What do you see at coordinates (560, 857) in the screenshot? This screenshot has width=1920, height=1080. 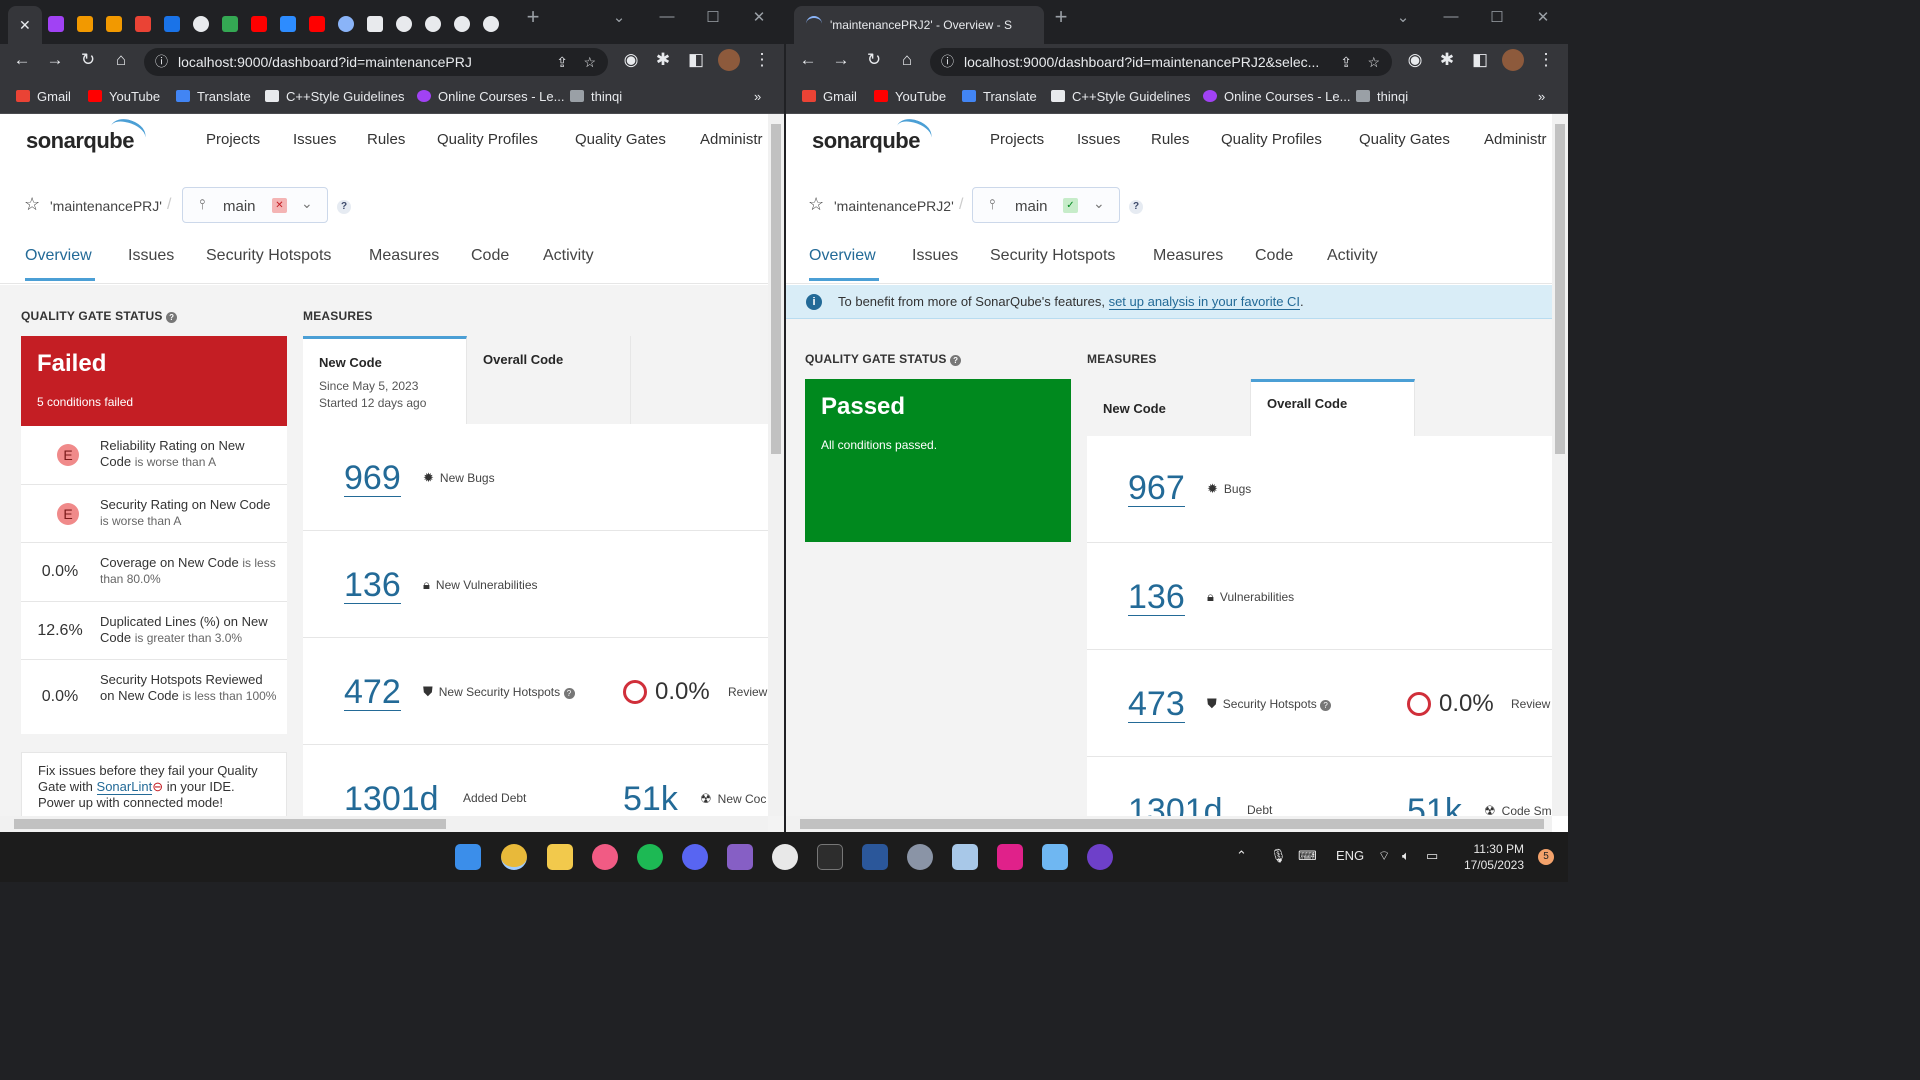 I see `file-explorer-icon` at bounding box center [560, 857].